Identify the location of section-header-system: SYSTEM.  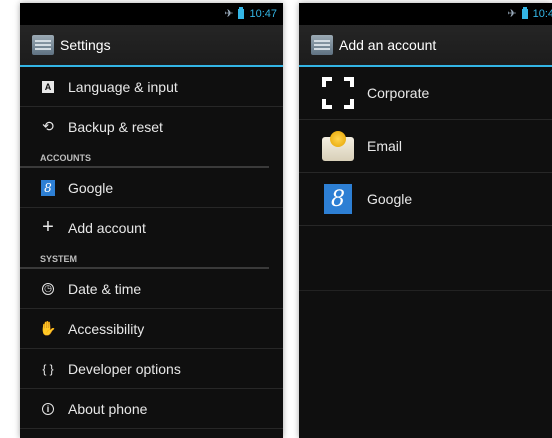
(144, 258).